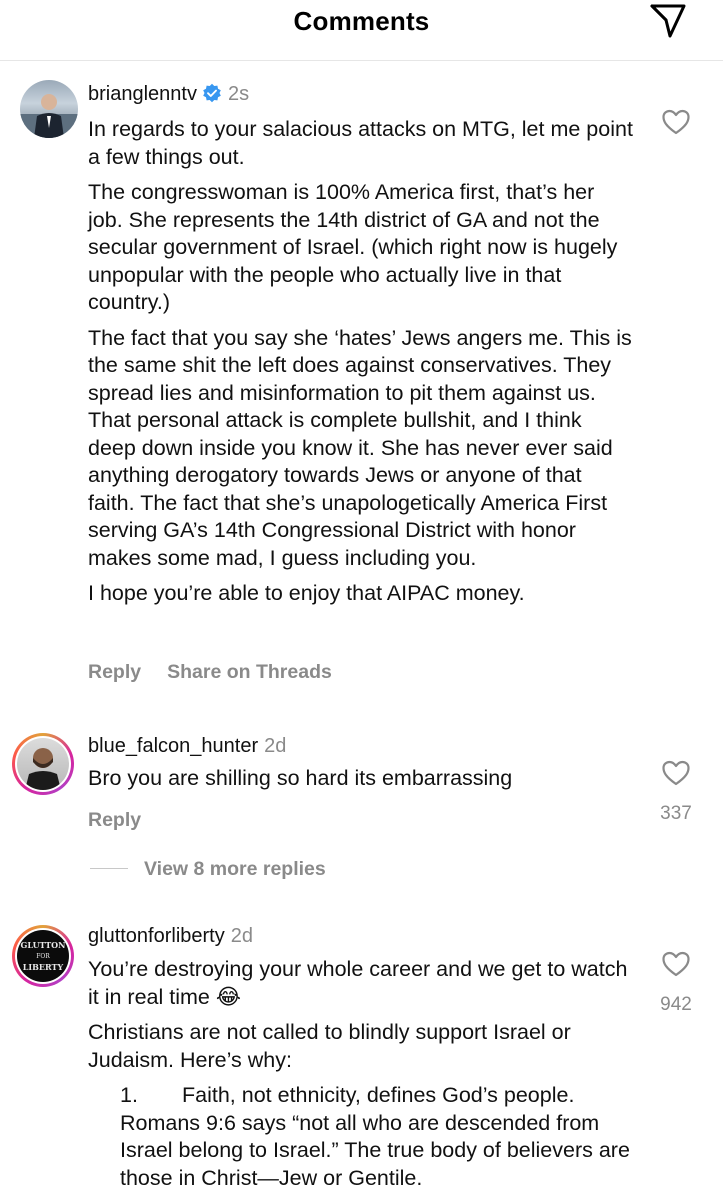 The width and height of the screenshot is (723, 1200). I want to click on like-count: 337, so click(676, 813).